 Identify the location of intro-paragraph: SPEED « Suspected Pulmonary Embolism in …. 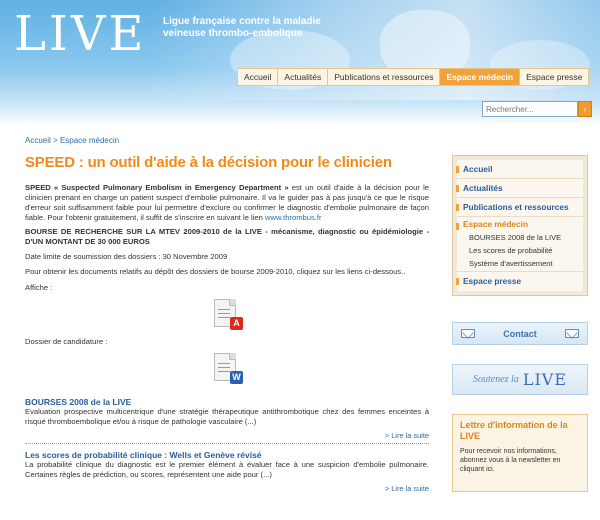
(227, 203).